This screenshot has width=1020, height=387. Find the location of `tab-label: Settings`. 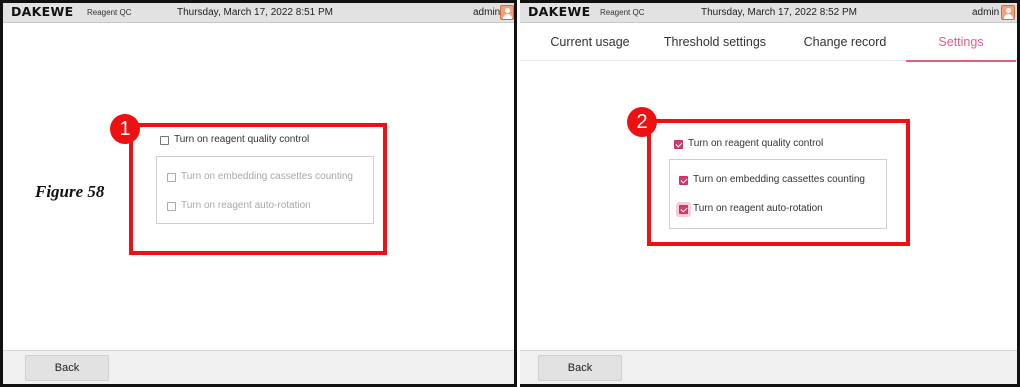

tab-label: Settings is located at coordinates (961, 42).